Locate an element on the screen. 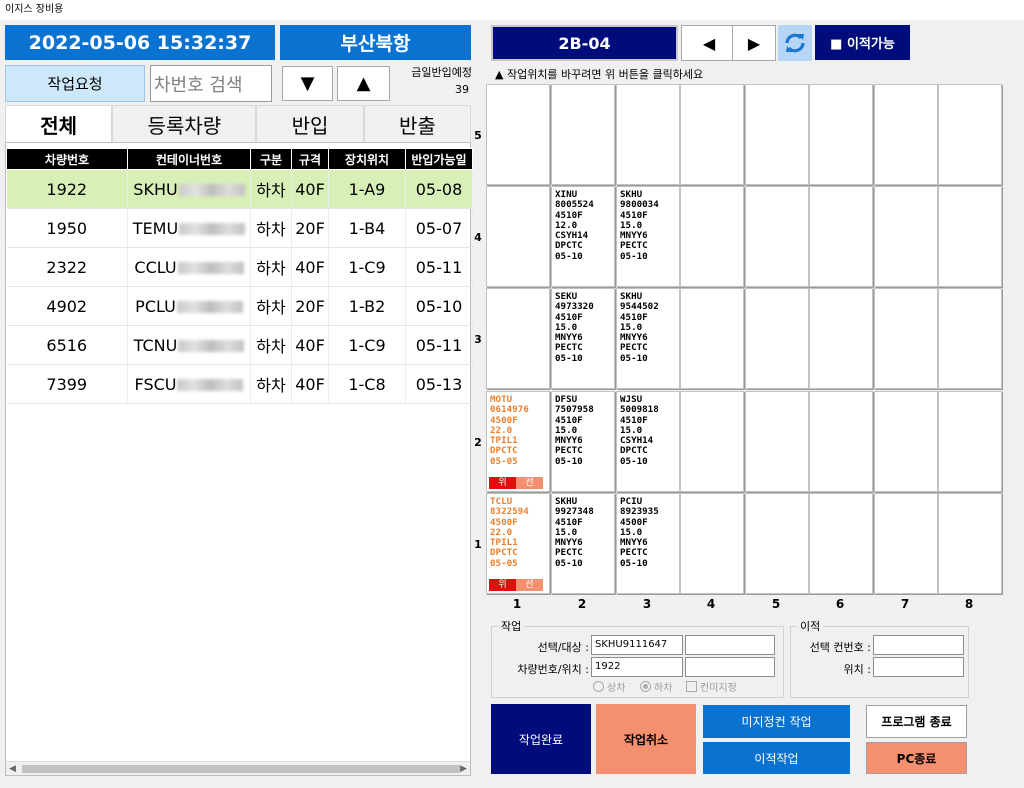 This screenshot has width=1024, height=788. col-container: 컨테이너번호 is located at coordinates (189, 159).